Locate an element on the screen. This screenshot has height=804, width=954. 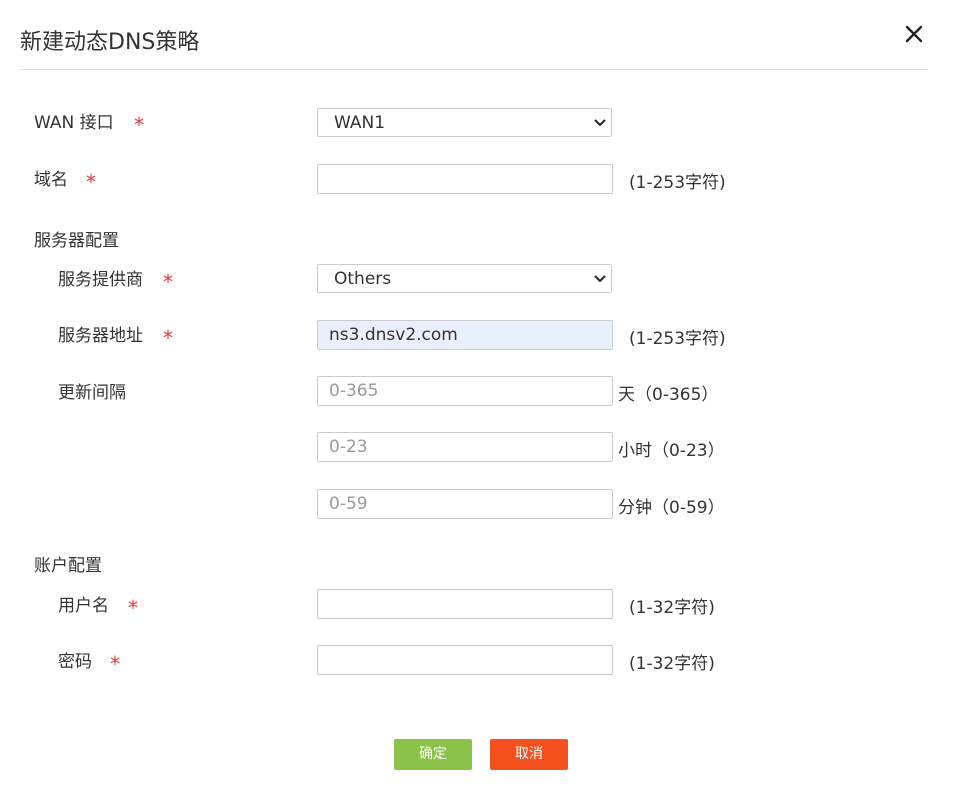
update-interval-label: 更新间隔 is located at coordinates (92, 393).